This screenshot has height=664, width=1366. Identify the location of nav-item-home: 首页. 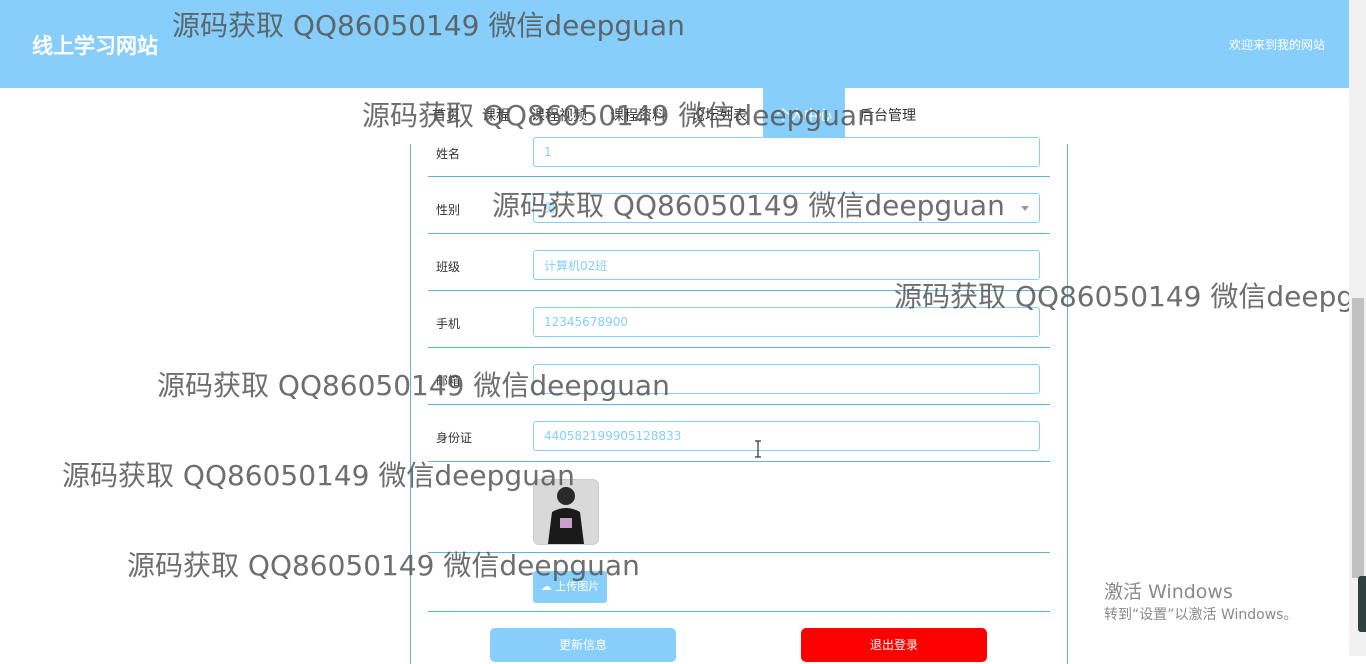
(446, 116).